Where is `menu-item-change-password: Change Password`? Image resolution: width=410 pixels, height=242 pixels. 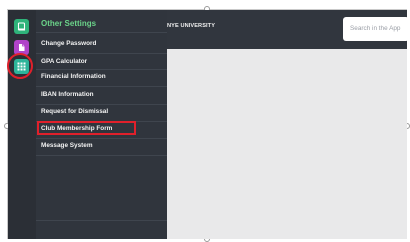
menu-item-change-password: Change Password is located at coordinates (68, 43).